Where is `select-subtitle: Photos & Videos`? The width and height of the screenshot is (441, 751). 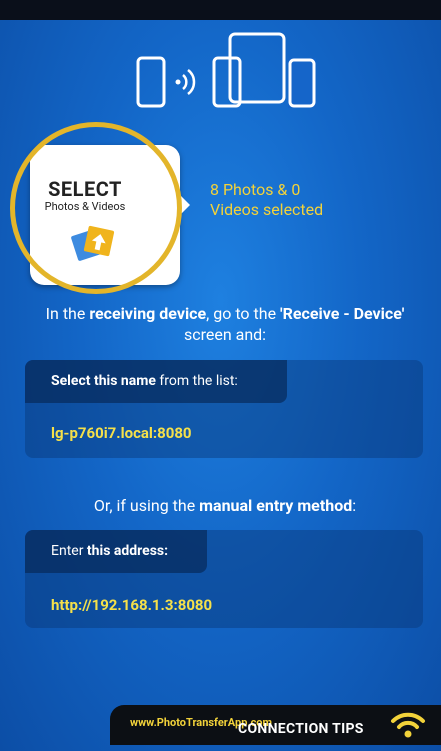 select-subtitle: Photos & Videos is located at coordinates (85, 206).